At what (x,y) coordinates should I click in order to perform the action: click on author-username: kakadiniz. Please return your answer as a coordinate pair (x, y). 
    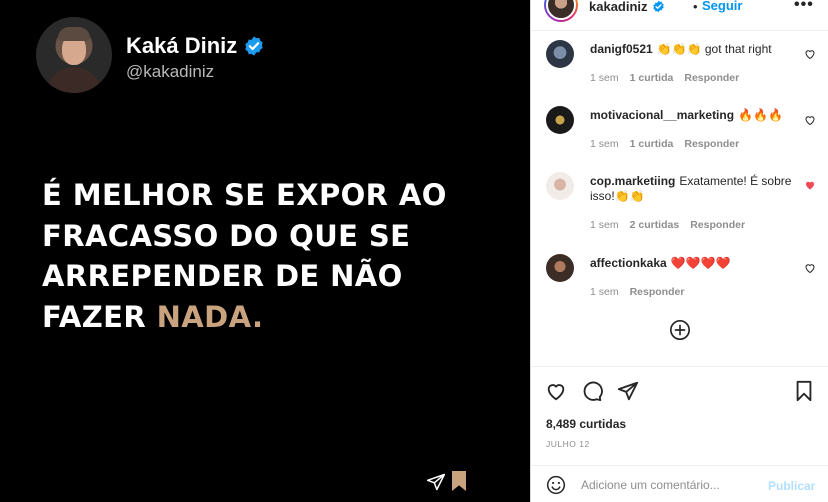
    Looking at the image, I should click on (618, 7).